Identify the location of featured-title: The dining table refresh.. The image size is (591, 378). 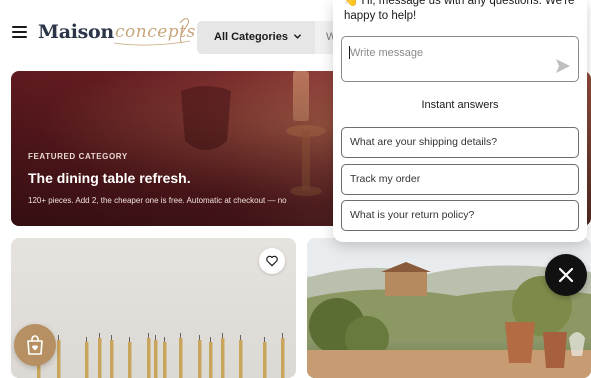
(109, 178).